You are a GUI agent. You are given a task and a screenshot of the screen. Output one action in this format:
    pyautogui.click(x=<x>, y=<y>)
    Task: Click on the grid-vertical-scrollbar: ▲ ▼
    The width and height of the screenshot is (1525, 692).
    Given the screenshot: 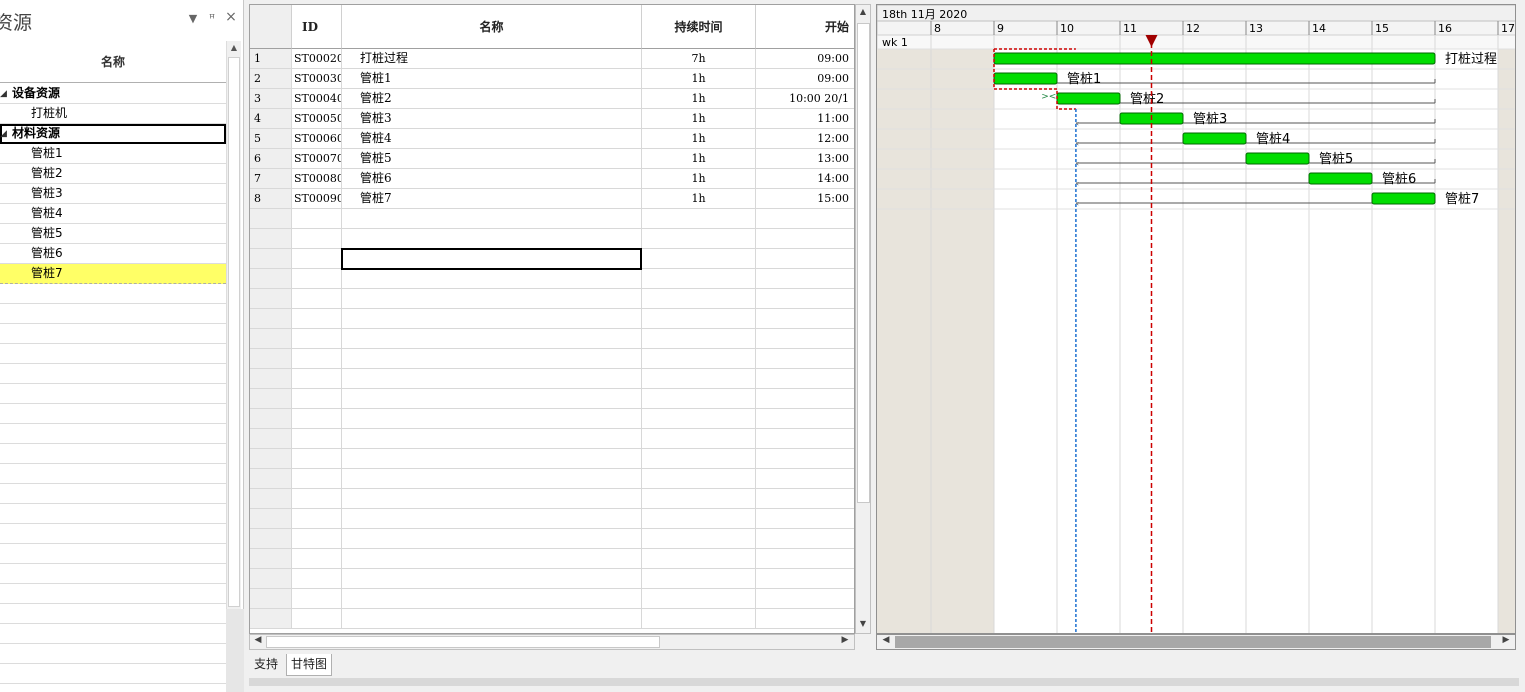 What is the action you would take?
    pyautogui.click(x=863, y=319)
    